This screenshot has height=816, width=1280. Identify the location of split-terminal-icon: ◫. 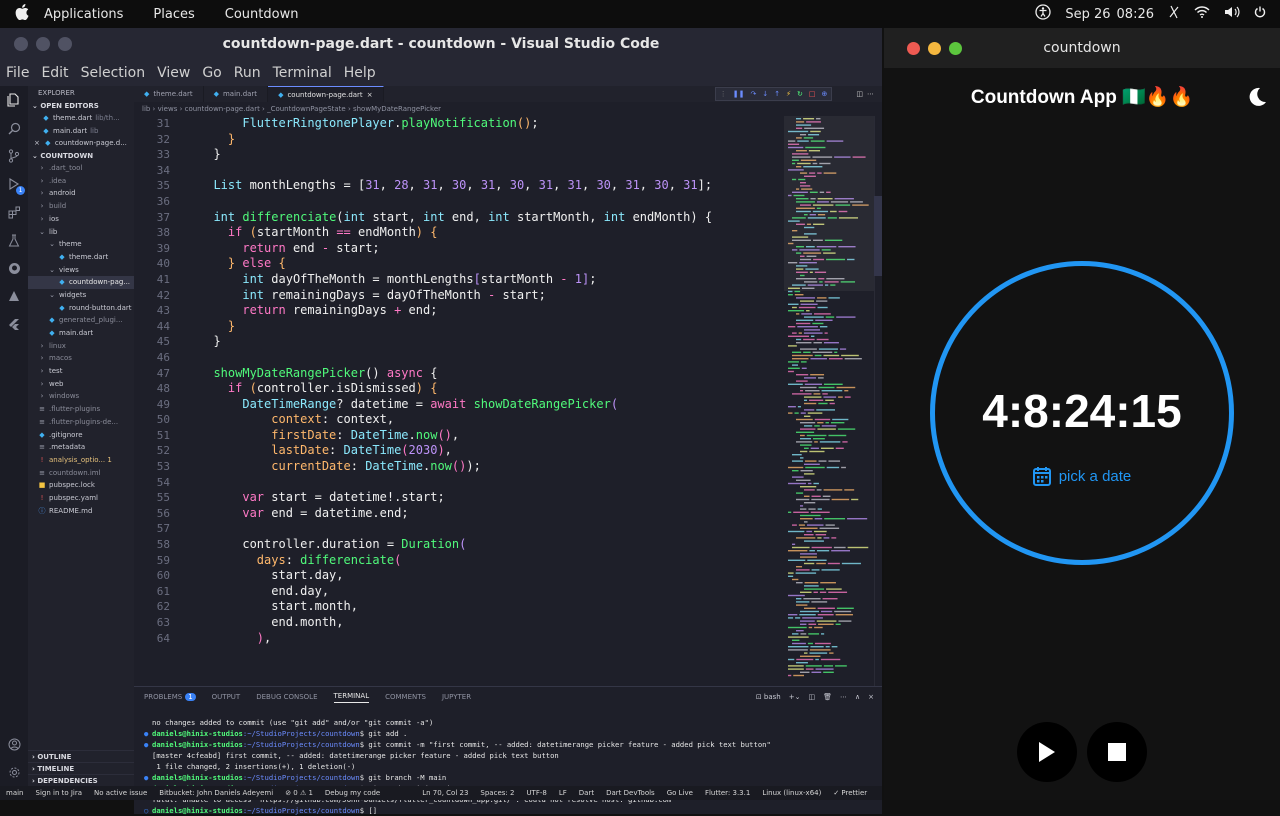
(811, 697).